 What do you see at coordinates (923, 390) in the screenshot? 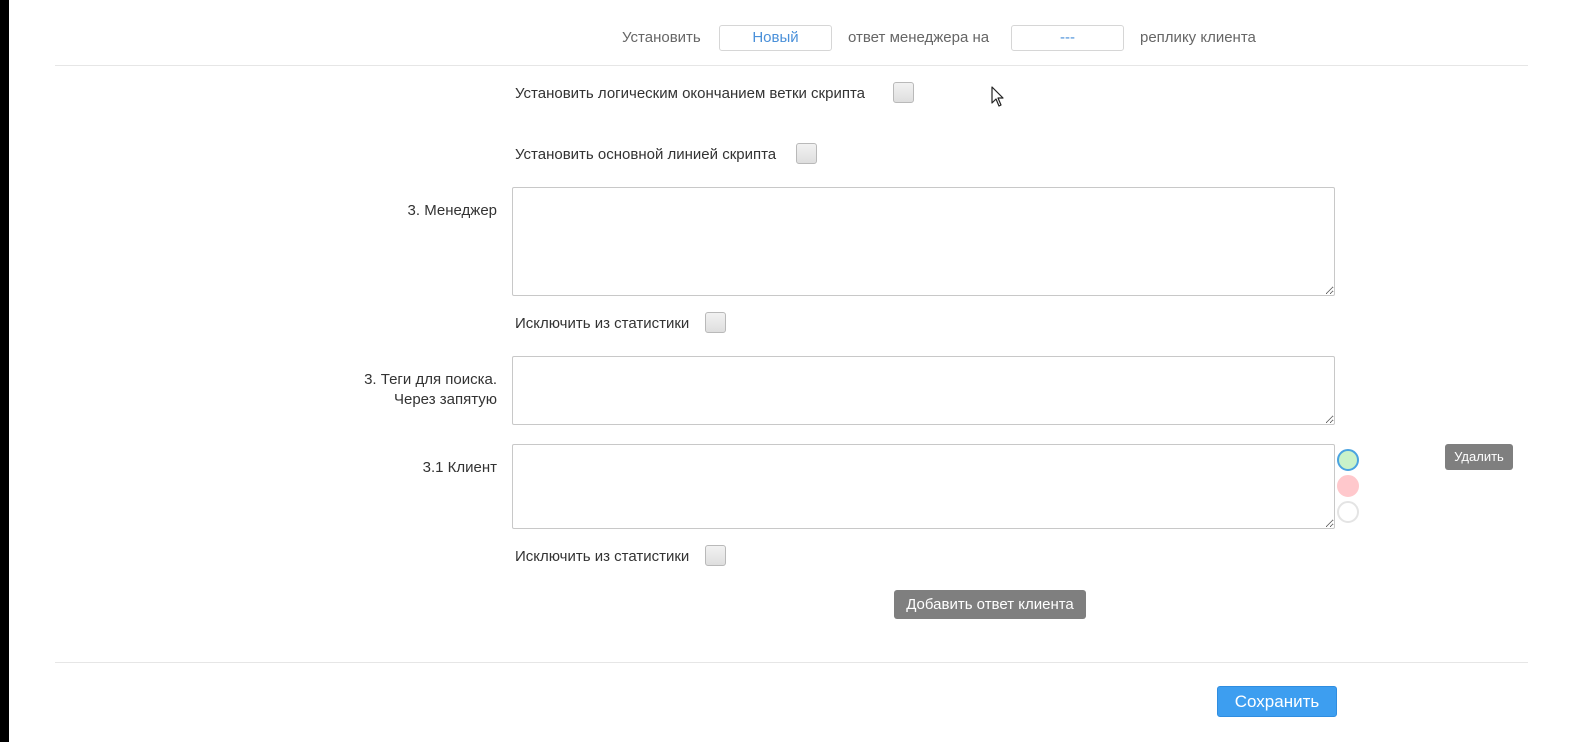
I see `tags-textarea` at bounding box center [923, 390].